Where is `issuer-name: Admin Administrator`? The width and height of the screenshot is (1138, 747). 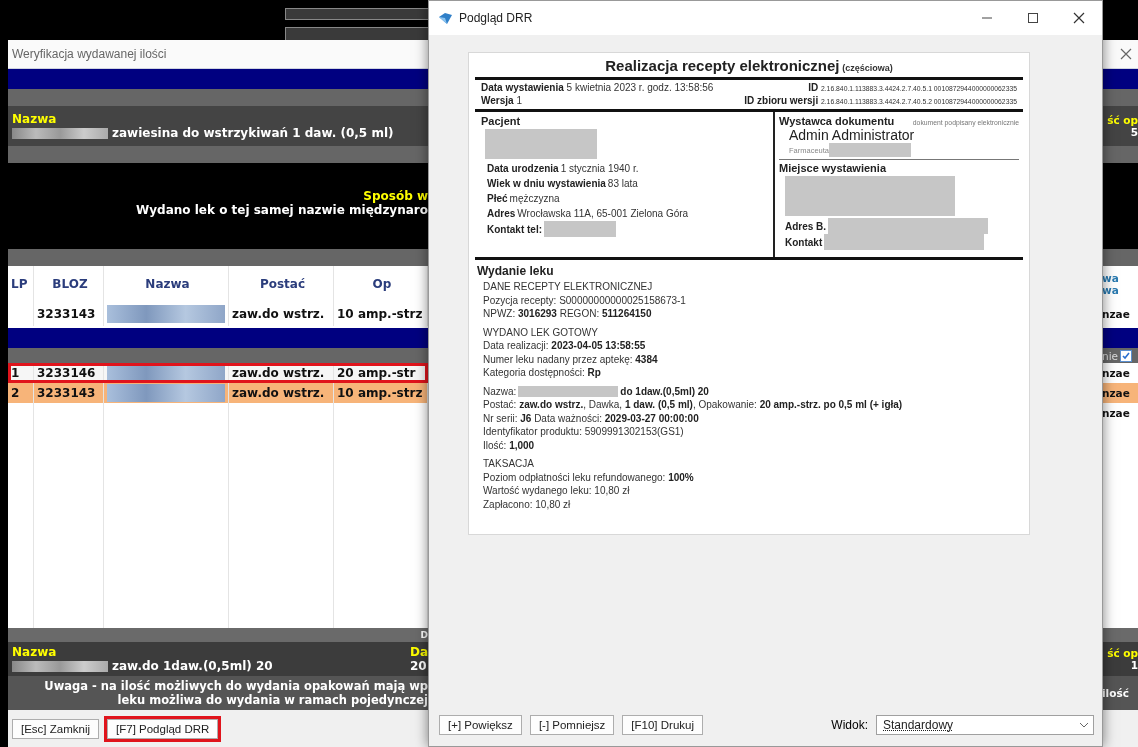 issuer-name: Admin Administrator is located at coordinates (852, 135).